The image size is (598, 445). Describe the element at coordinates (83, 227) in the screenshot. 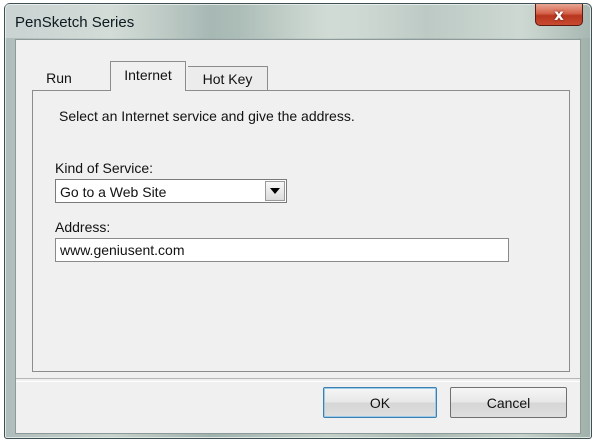

I see `address-label: Address:` at that location.